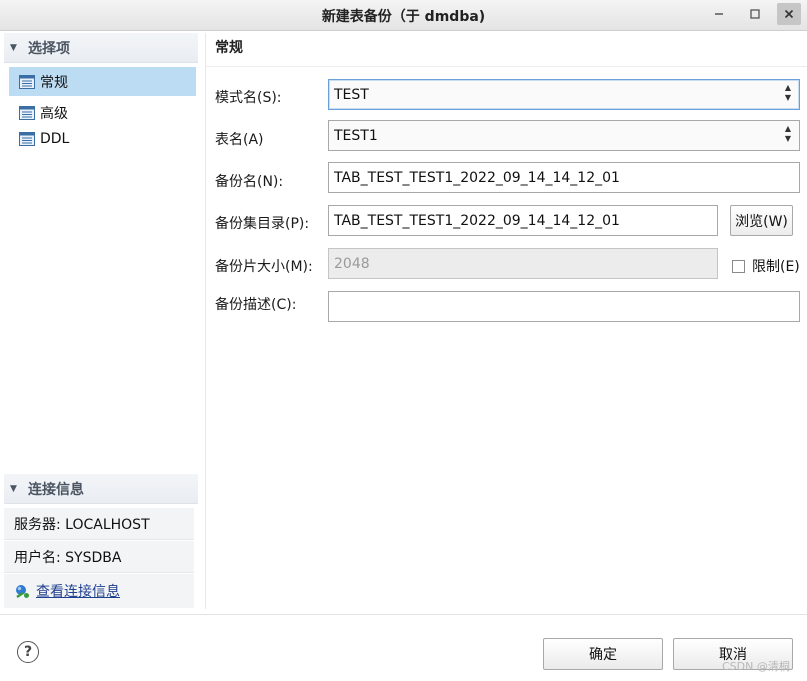  I want to click on backup-name-value: TAB_TEST_TEST1_2022_09_14_14_12_01, so click(477, 177).